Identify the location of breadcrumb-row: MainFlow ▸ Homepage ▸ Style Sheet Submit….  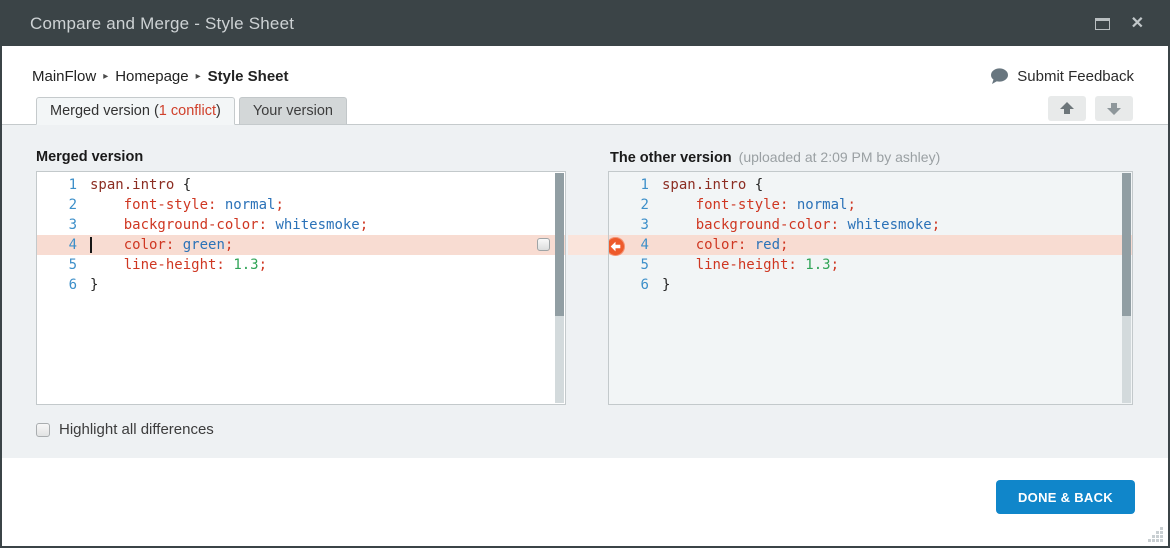
(585, 68).